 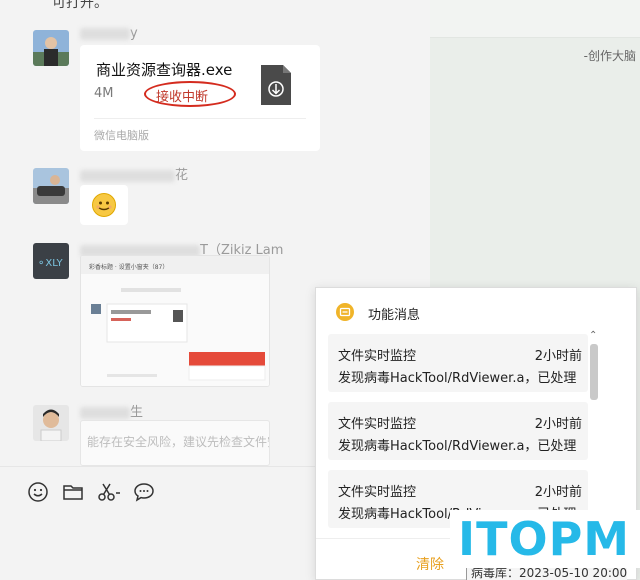 I want to click on avatar: ⚬XLY, so click(x=51, y=261).